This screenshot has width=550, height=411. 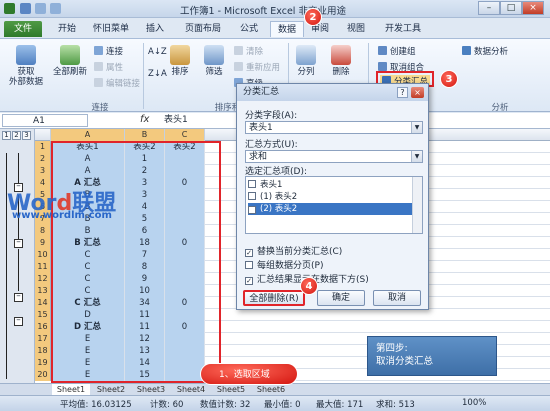 I want to click on row-header: 10, so click(x=43, y=255).